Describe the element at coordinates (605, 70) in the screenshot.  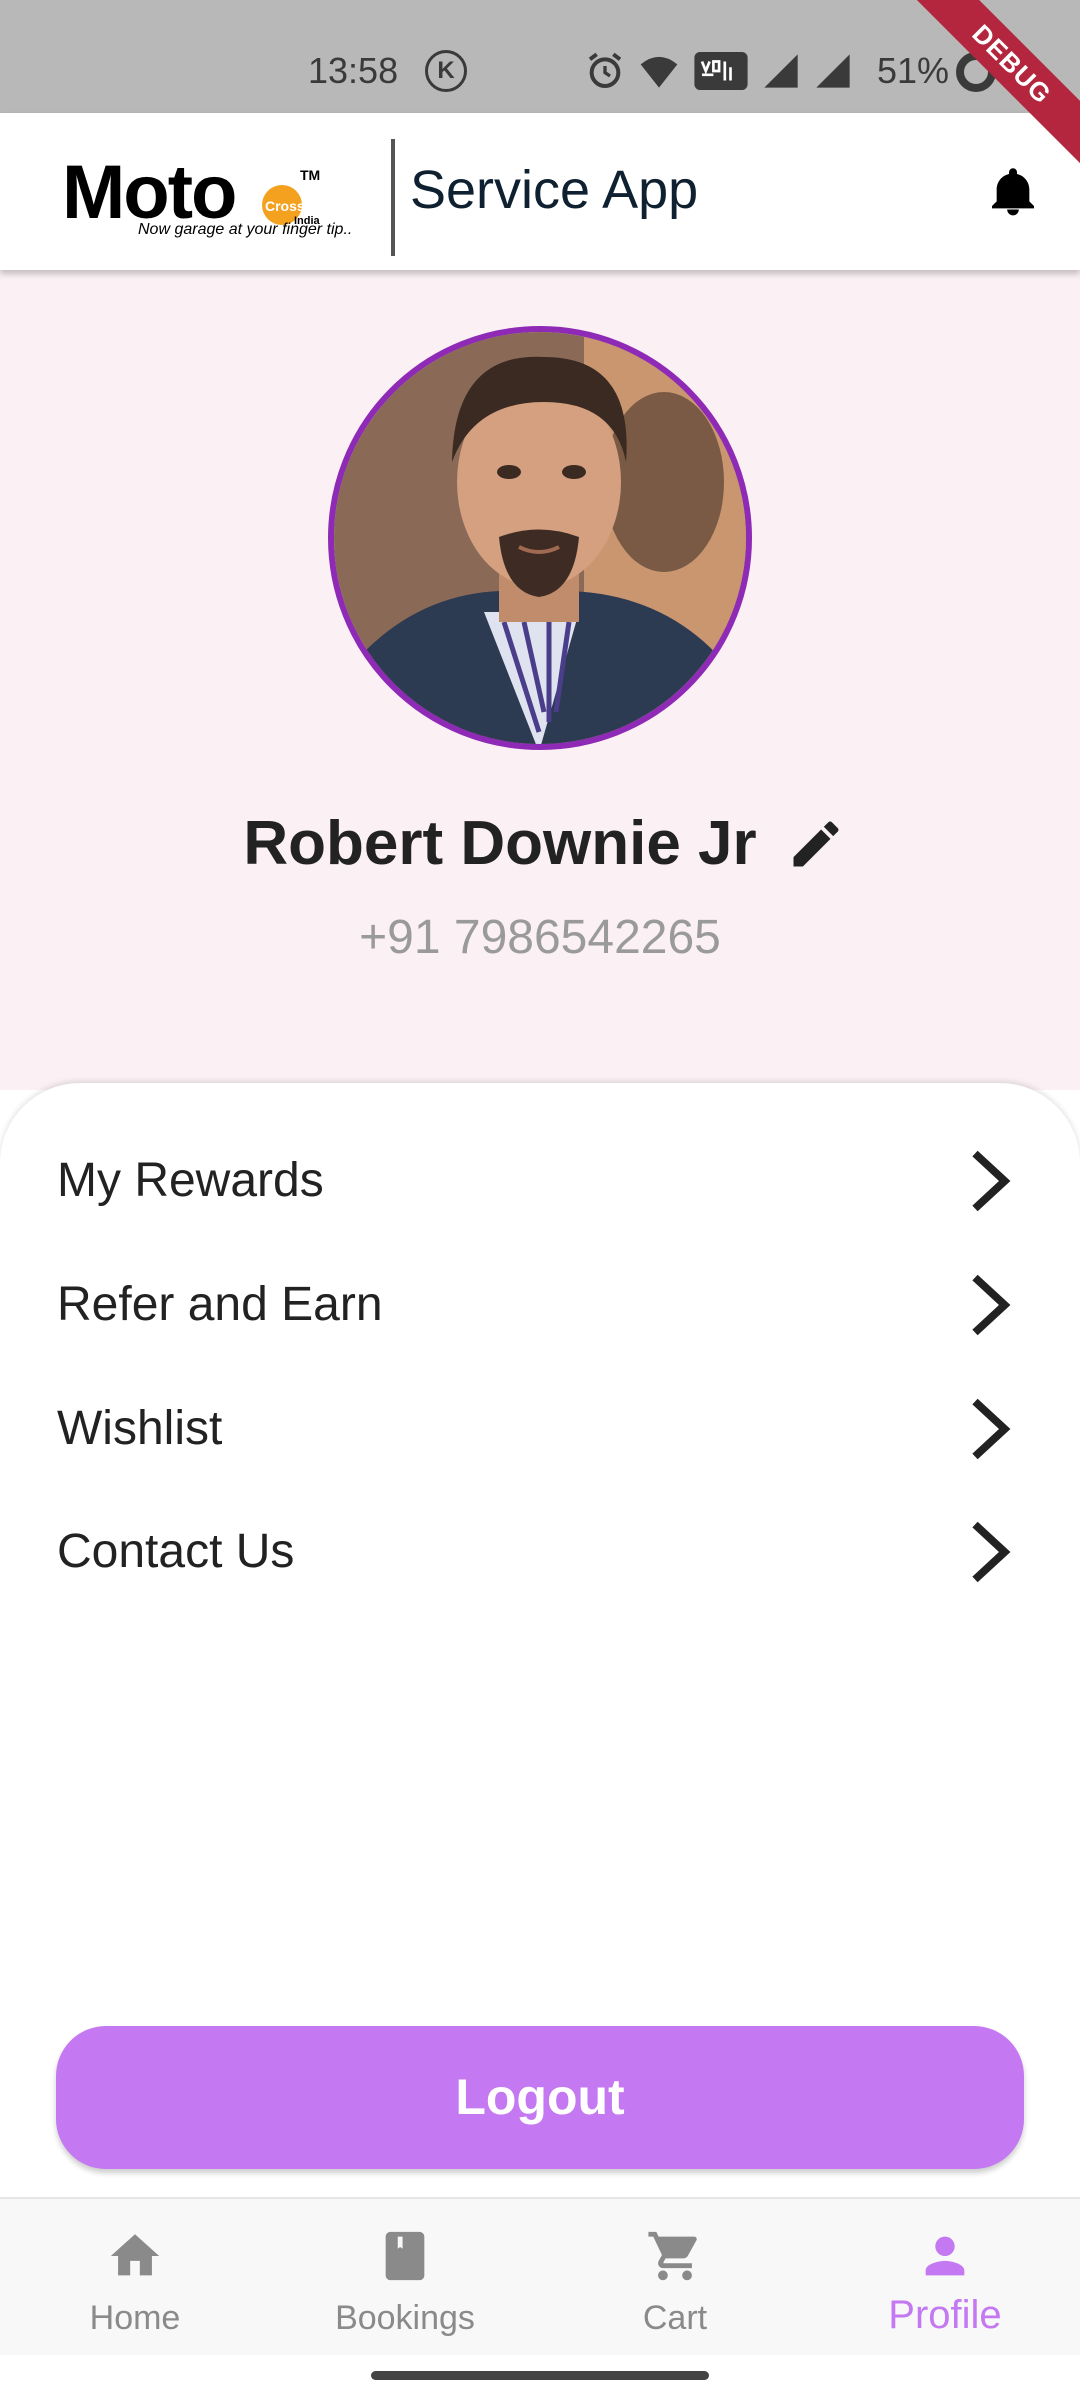
I see `alarm-icon` at that location.